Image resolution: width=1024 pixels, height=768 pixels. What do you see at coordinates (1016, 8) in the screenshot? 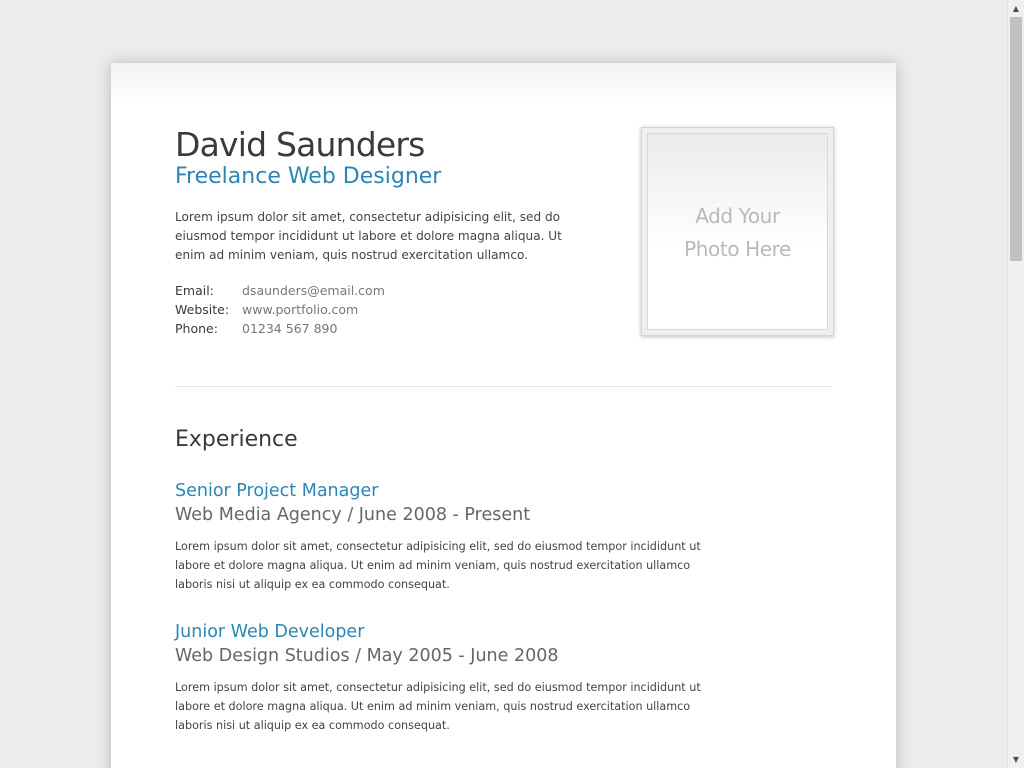
I see `scroll-up-icon: ▲` at bounding box center [1016, 8].